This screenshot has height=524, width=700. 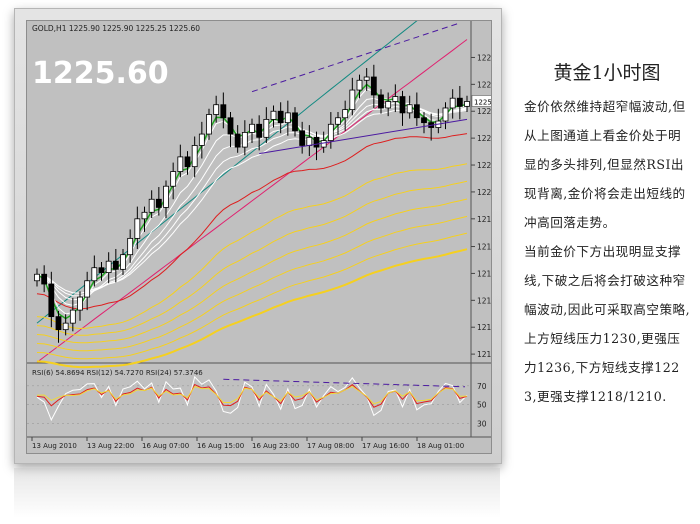 What do you see at coordinates (484, 327) in the screenshot?
I see `y-tick-label-10: 1211.75` at bounding box center [484, 327].